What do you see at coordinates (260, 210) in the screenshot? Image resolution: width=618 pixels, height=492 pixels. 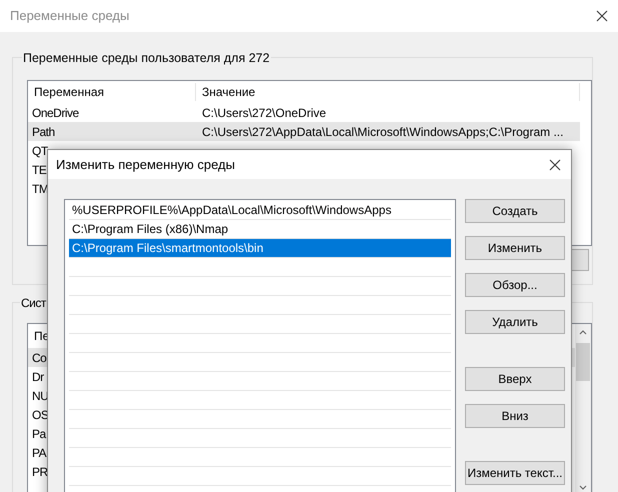 I see `path-entry: %USERPROFILE%\AppData\Local\Microsoft\WindowsApps` at bounding box center [260, 210].